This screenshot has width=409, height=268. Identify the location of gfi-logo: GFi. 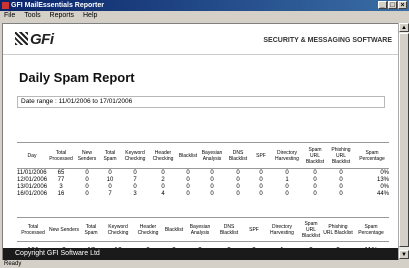
(34, 39).